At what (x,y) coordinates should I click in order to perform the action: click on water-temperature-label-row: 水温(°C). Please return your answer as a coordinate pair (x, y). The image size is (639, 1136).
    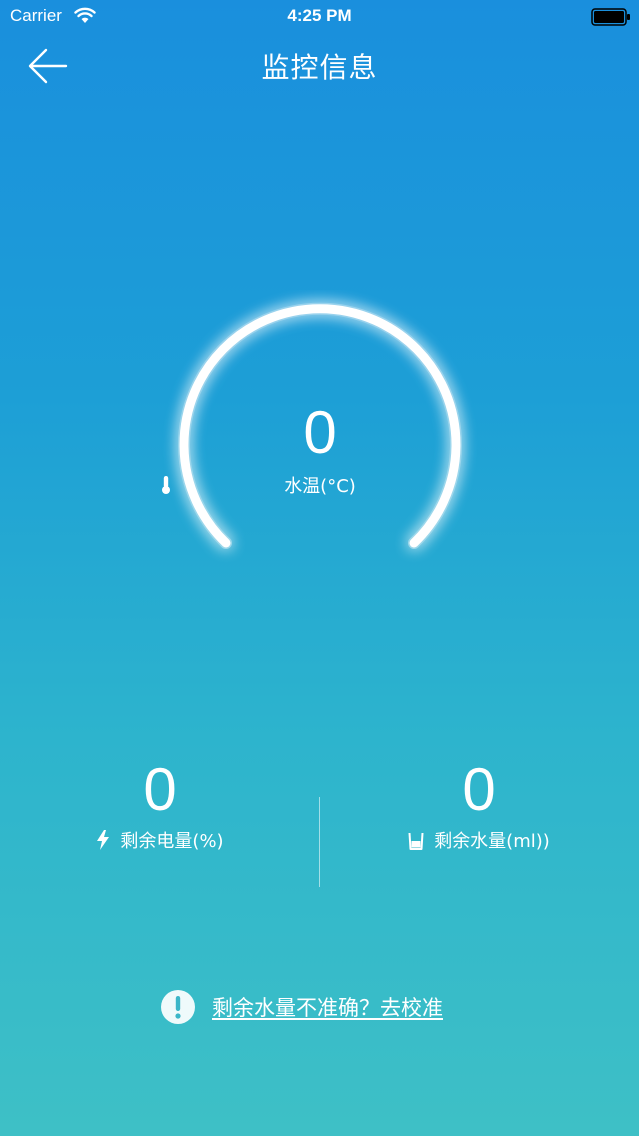
    Looking at the image, I should click on (320, 487).